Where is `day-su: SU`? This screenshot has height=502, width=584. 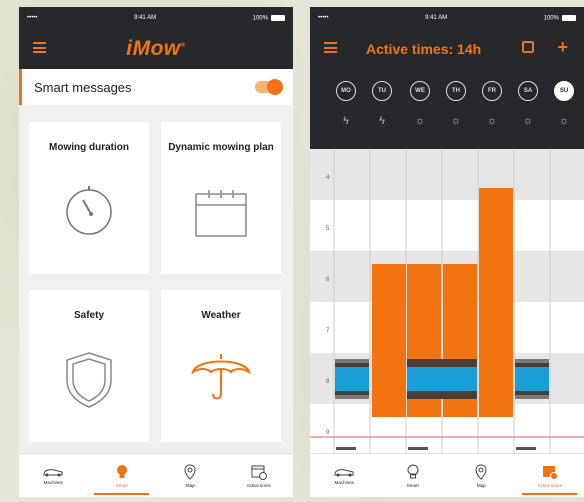 day-su: SU is located at coordinates (564, 91).